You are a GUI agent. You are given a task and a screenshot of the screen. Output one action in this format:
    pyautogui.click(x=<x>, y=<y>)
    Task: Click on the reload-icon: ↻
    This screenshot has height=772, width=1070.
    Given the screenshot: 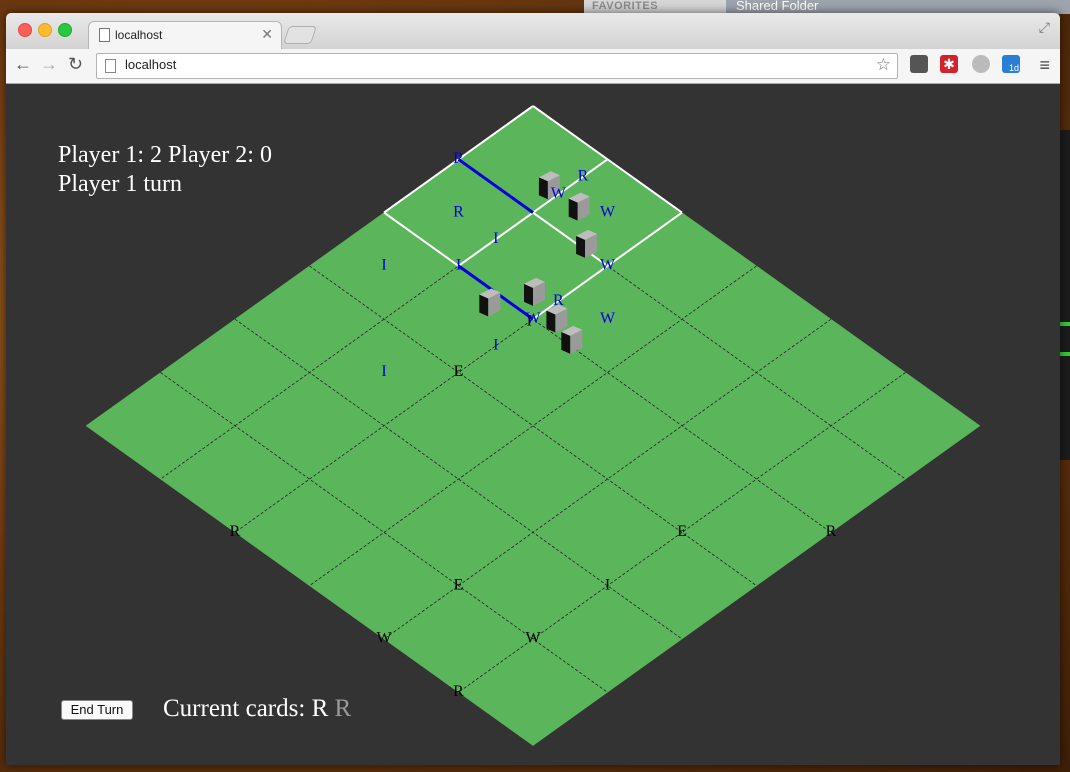 What is the action you would take?
    pyautogui.click(x=75, y=64)
    